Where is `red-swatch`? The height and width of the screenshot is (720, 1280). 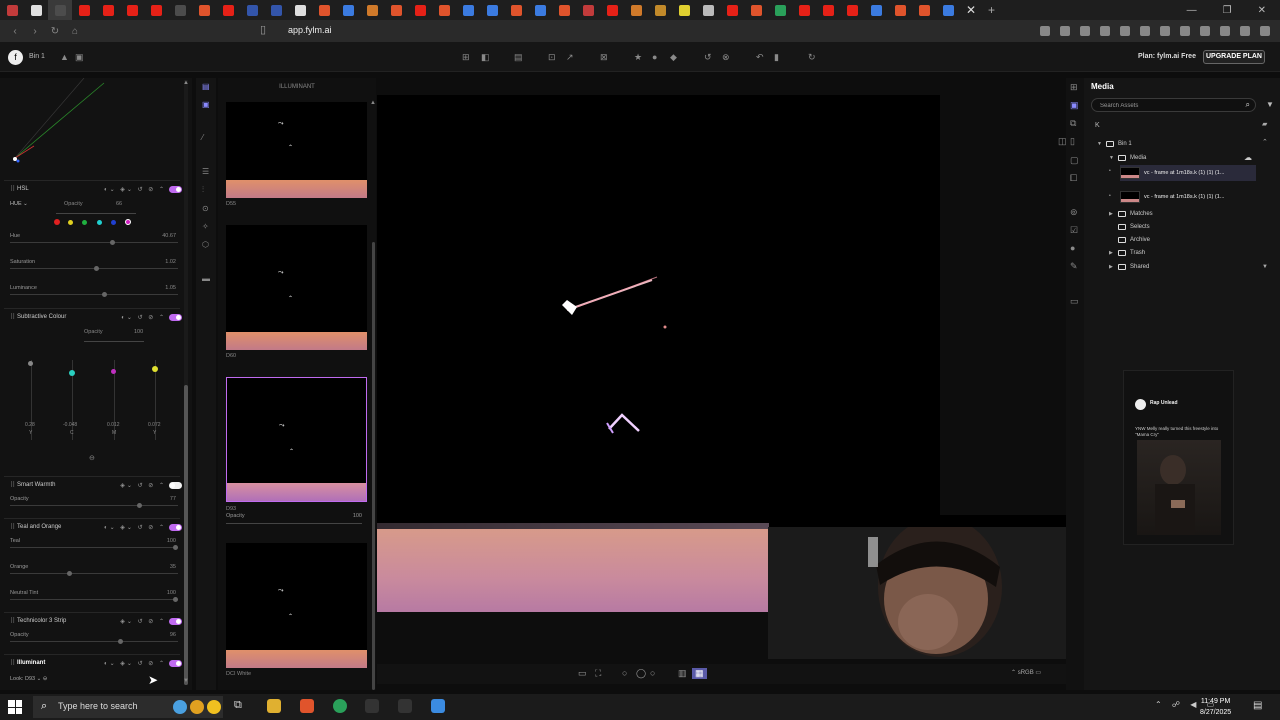
red-swatch is located at coordinates (57, 222).